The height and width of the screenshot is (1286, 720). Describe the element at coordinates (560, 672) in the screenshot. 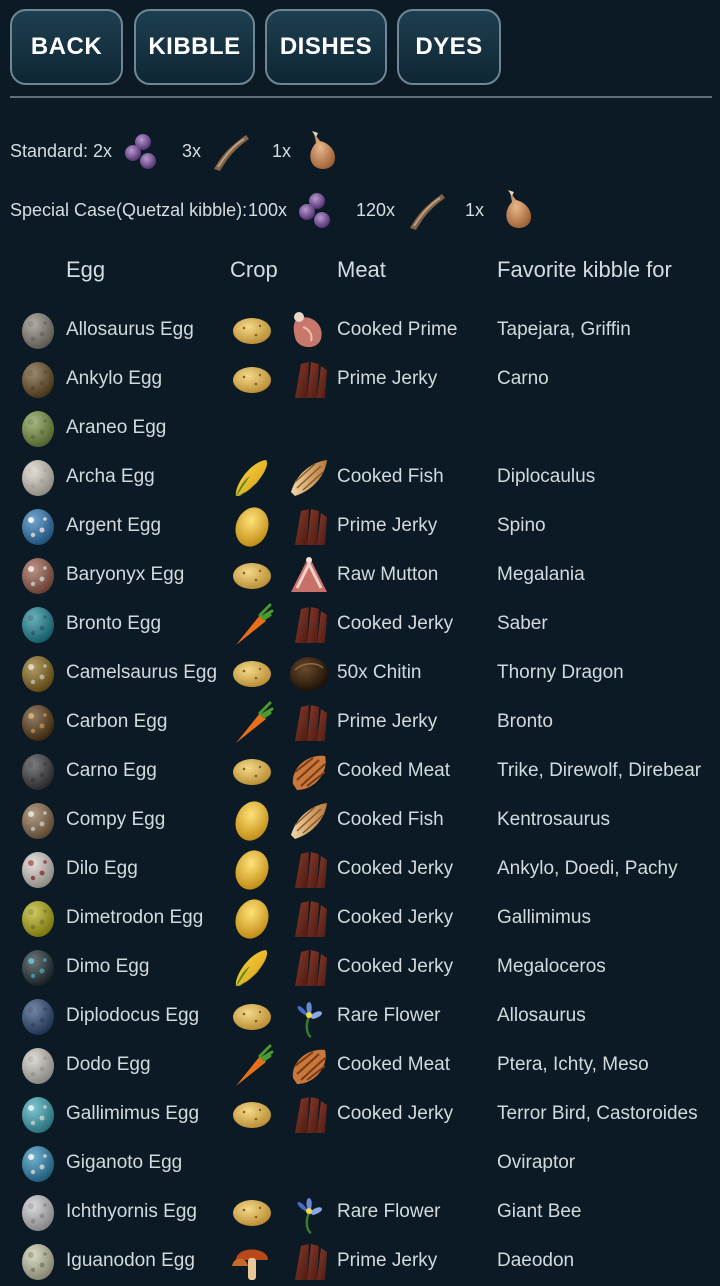

I see `favorite-for: Thorny Dragon` at that location.